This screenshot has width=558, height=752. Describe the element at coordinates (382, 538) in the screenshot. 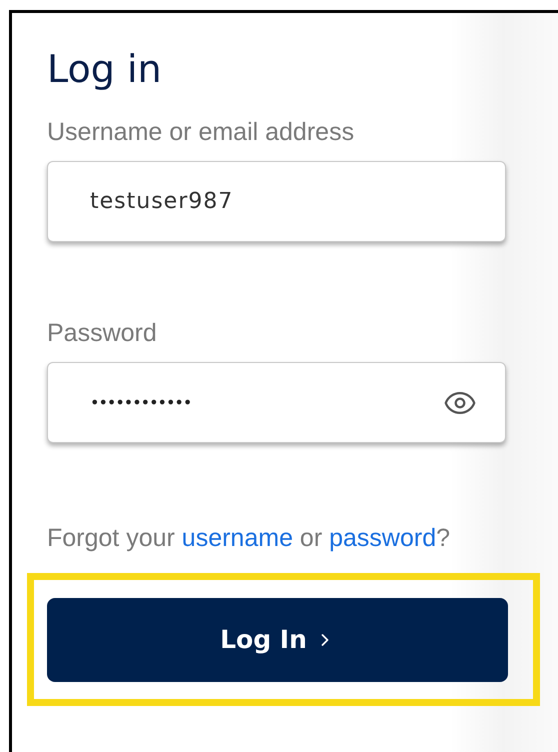

I see `password-link: password` at that location.